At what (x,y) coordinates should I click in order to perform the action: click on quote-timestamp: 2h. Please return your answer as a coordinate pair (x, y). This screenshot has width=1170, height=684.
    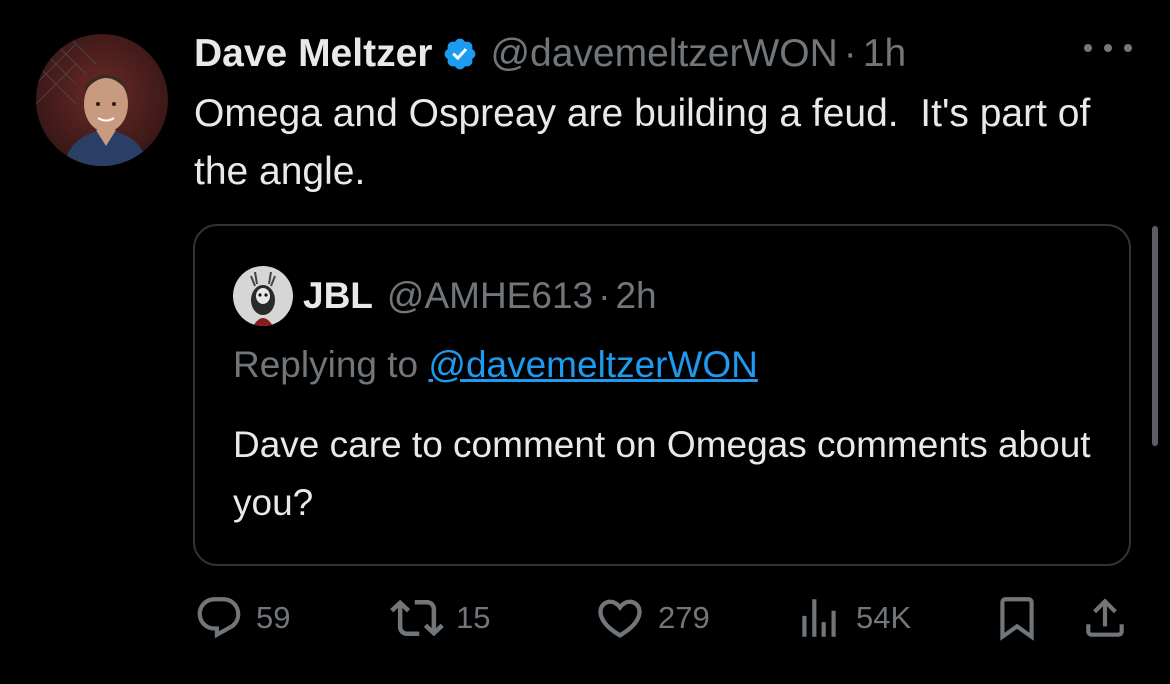
    Looking at the image, I should click on (635, 296).